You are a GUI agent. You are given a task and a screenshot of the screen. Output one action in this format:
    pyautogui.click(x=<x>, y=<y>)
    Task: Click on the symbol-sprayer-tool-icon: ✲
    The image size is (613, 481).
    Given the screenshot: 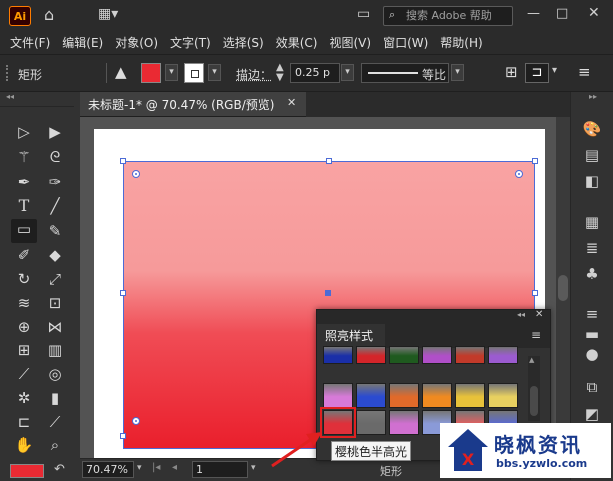 What is the action you would take?
    pyautogui.click(x=24, y=398)
    